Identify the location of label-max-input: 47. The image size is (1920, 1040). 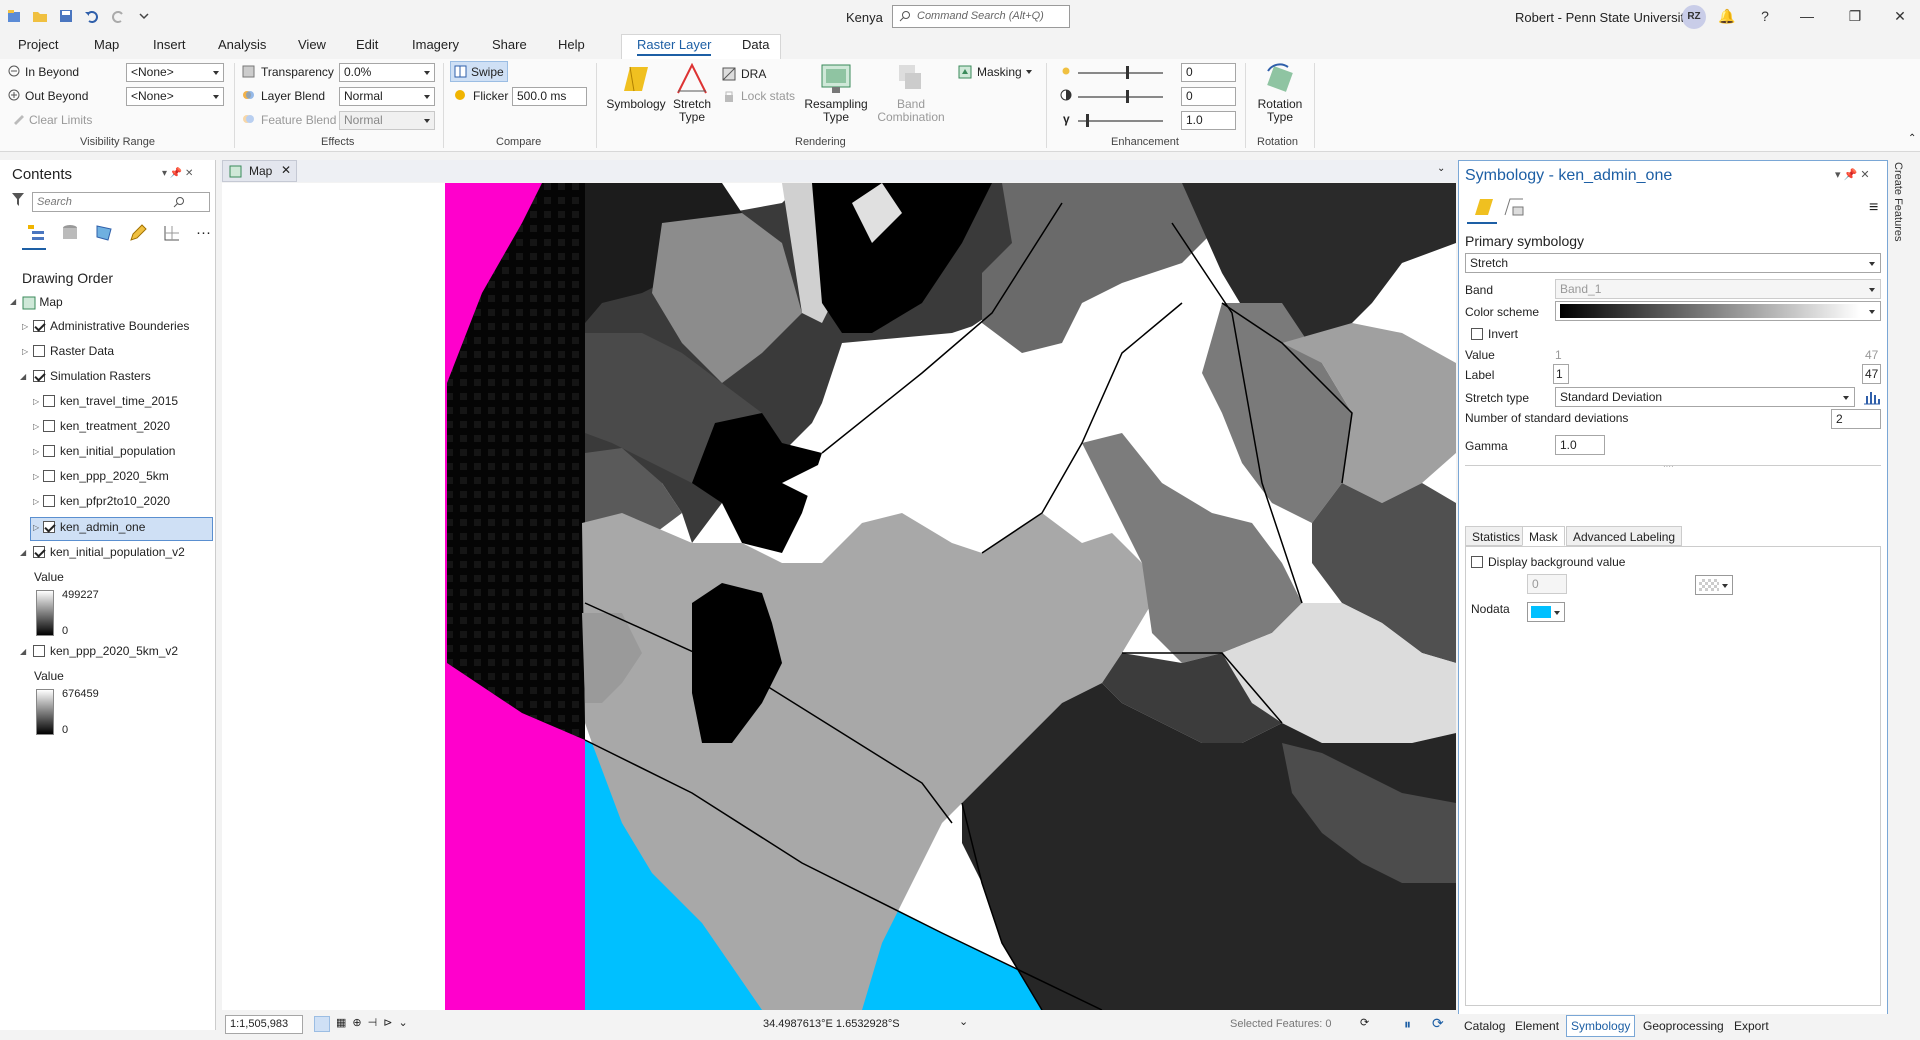
(1871, 374).